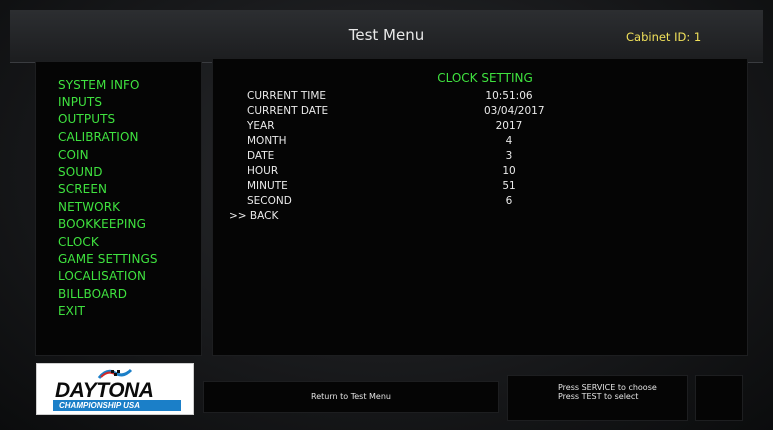 This screenshot has height=430, width=773. I want to click on row-value-date: 3, so click(509, 156).